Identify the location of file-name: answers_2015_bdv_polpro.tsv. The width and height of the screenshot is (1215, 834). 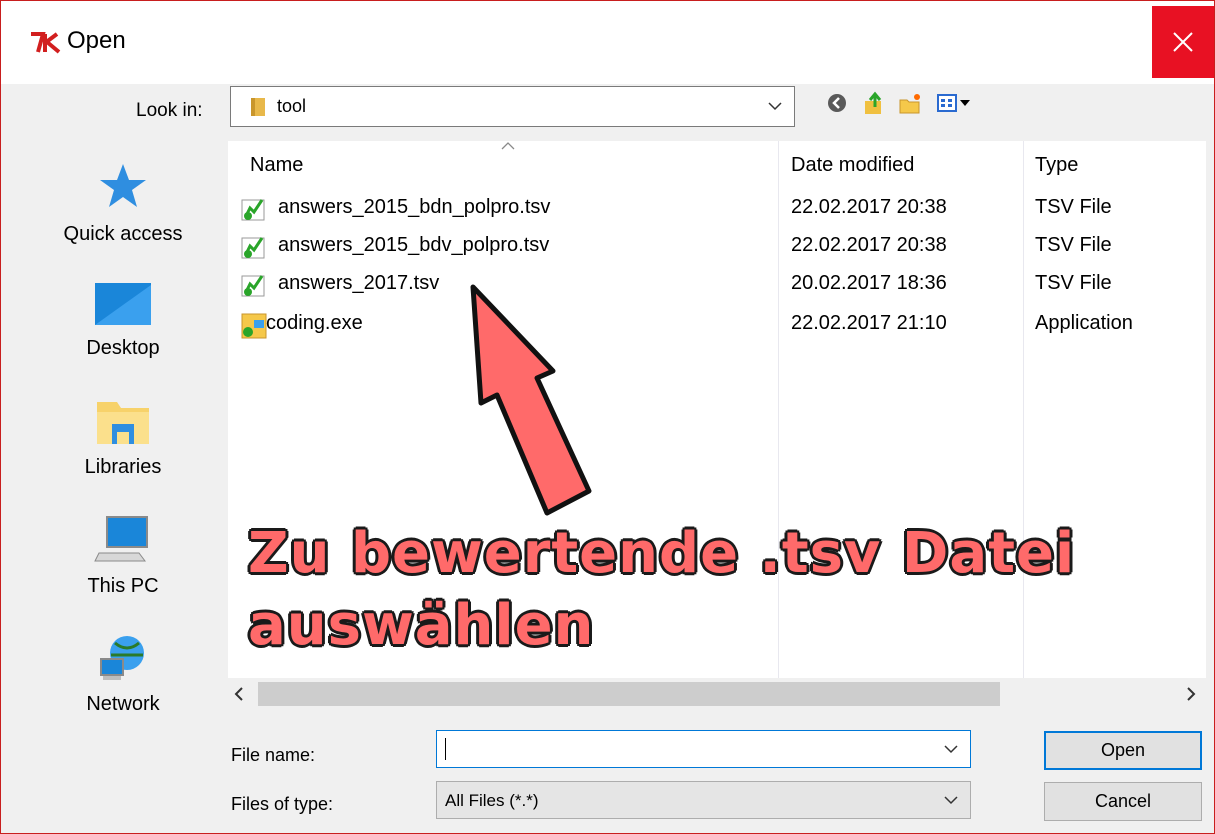
(414, 245).